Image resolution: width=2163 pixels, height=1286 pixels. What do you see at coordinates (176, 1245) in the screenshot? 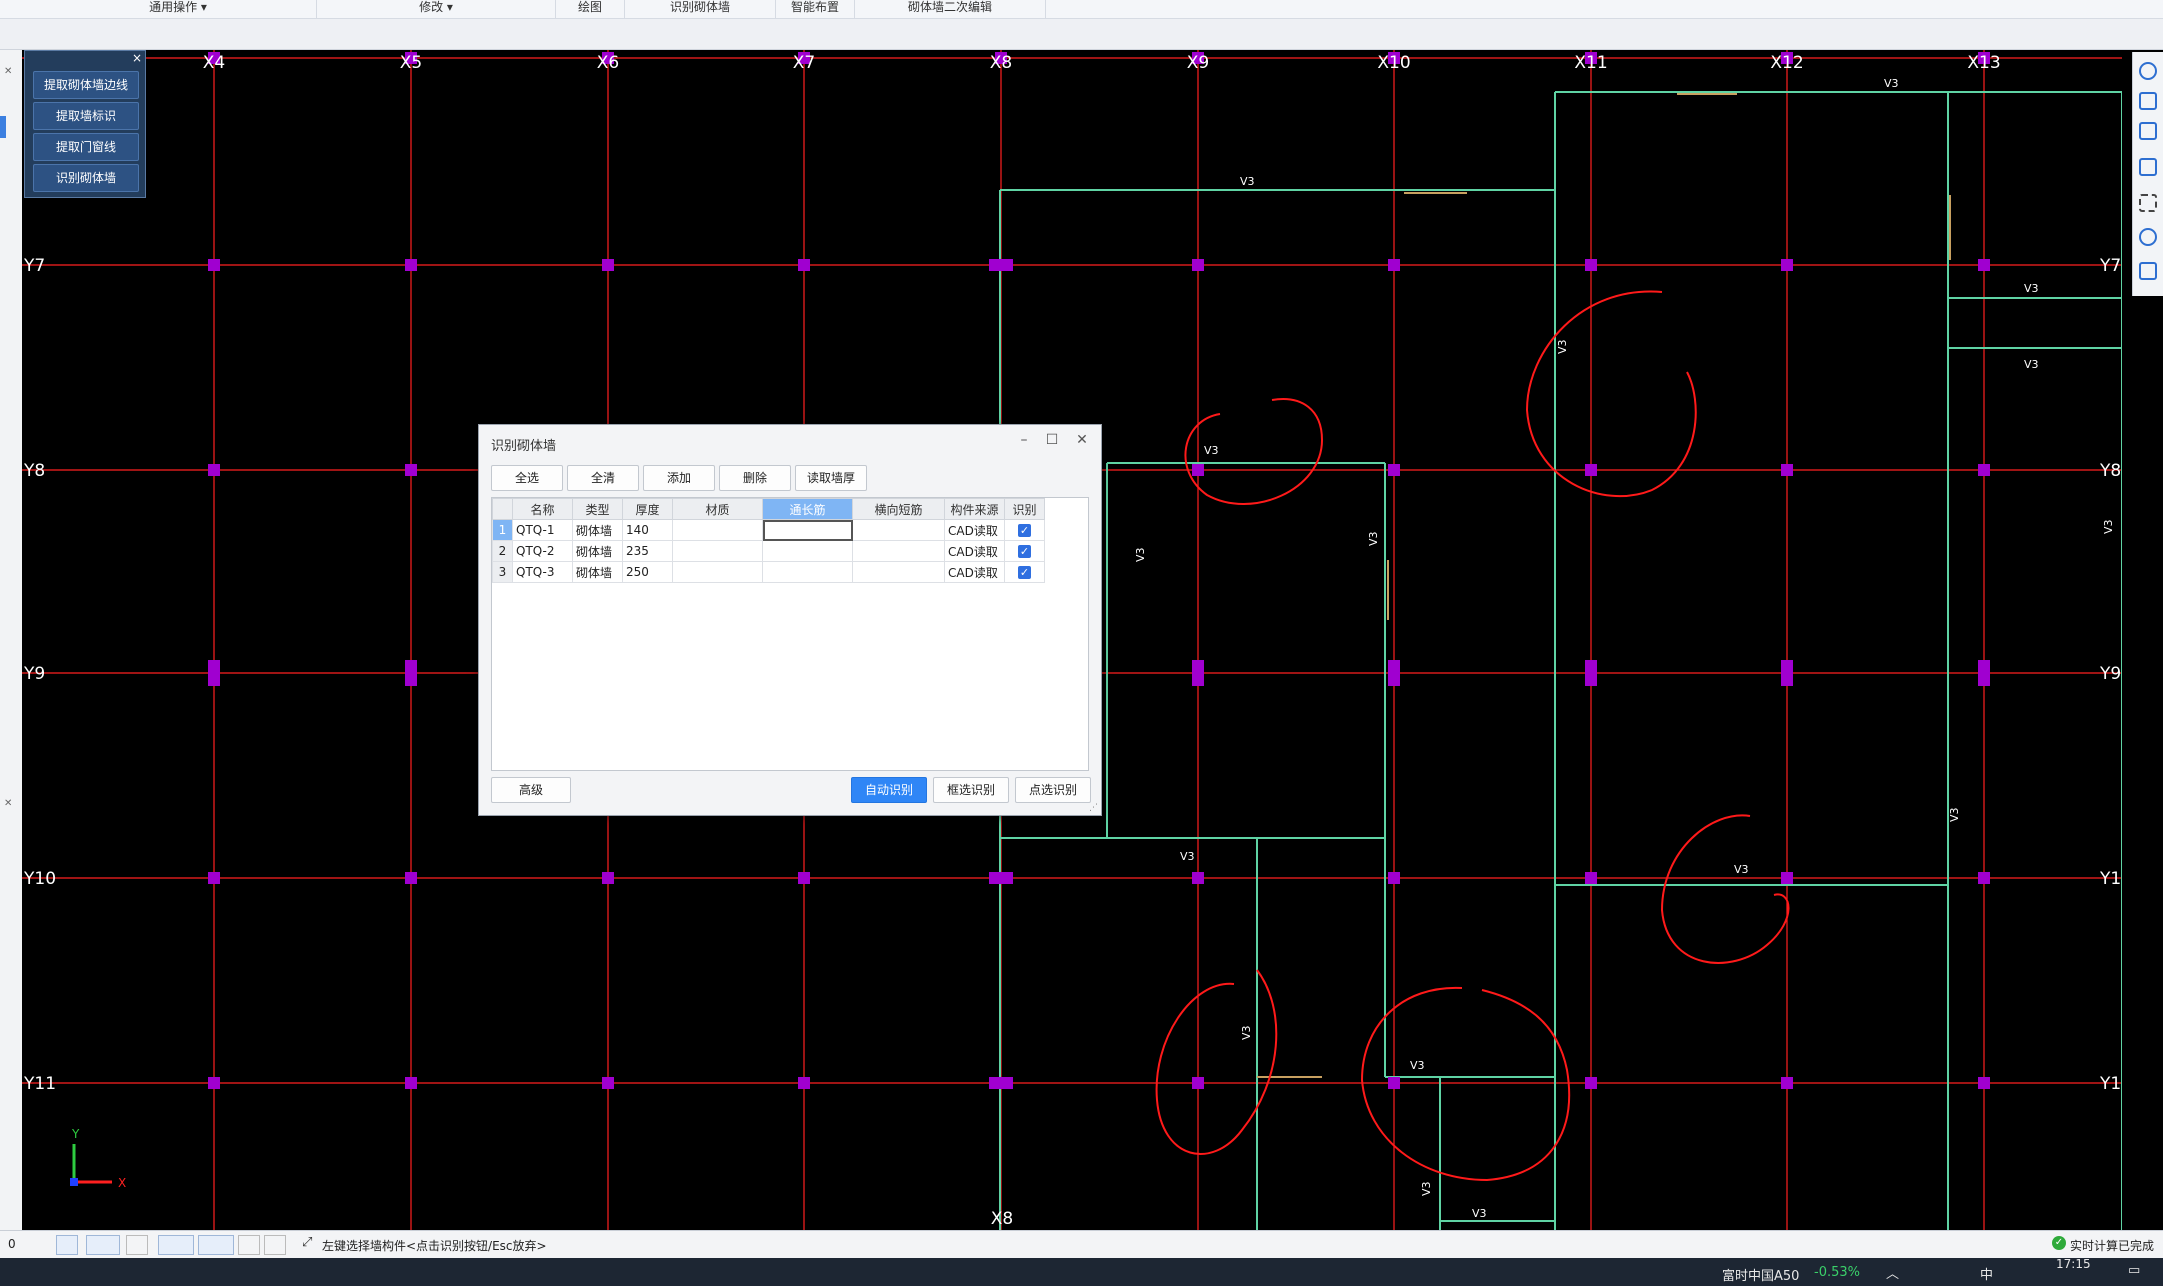
I see `angle-toggle-icon` at bounding box center [176, 1245].